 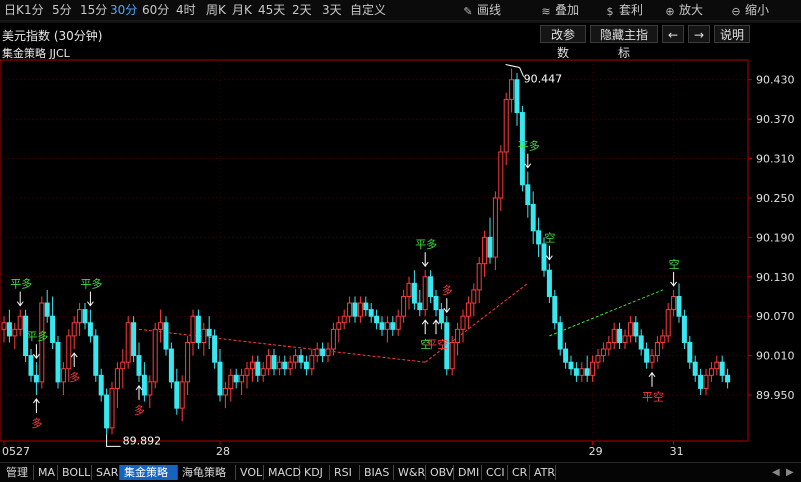 I want to click on tab-kdj: KDJ, so click(x=315, y=472).